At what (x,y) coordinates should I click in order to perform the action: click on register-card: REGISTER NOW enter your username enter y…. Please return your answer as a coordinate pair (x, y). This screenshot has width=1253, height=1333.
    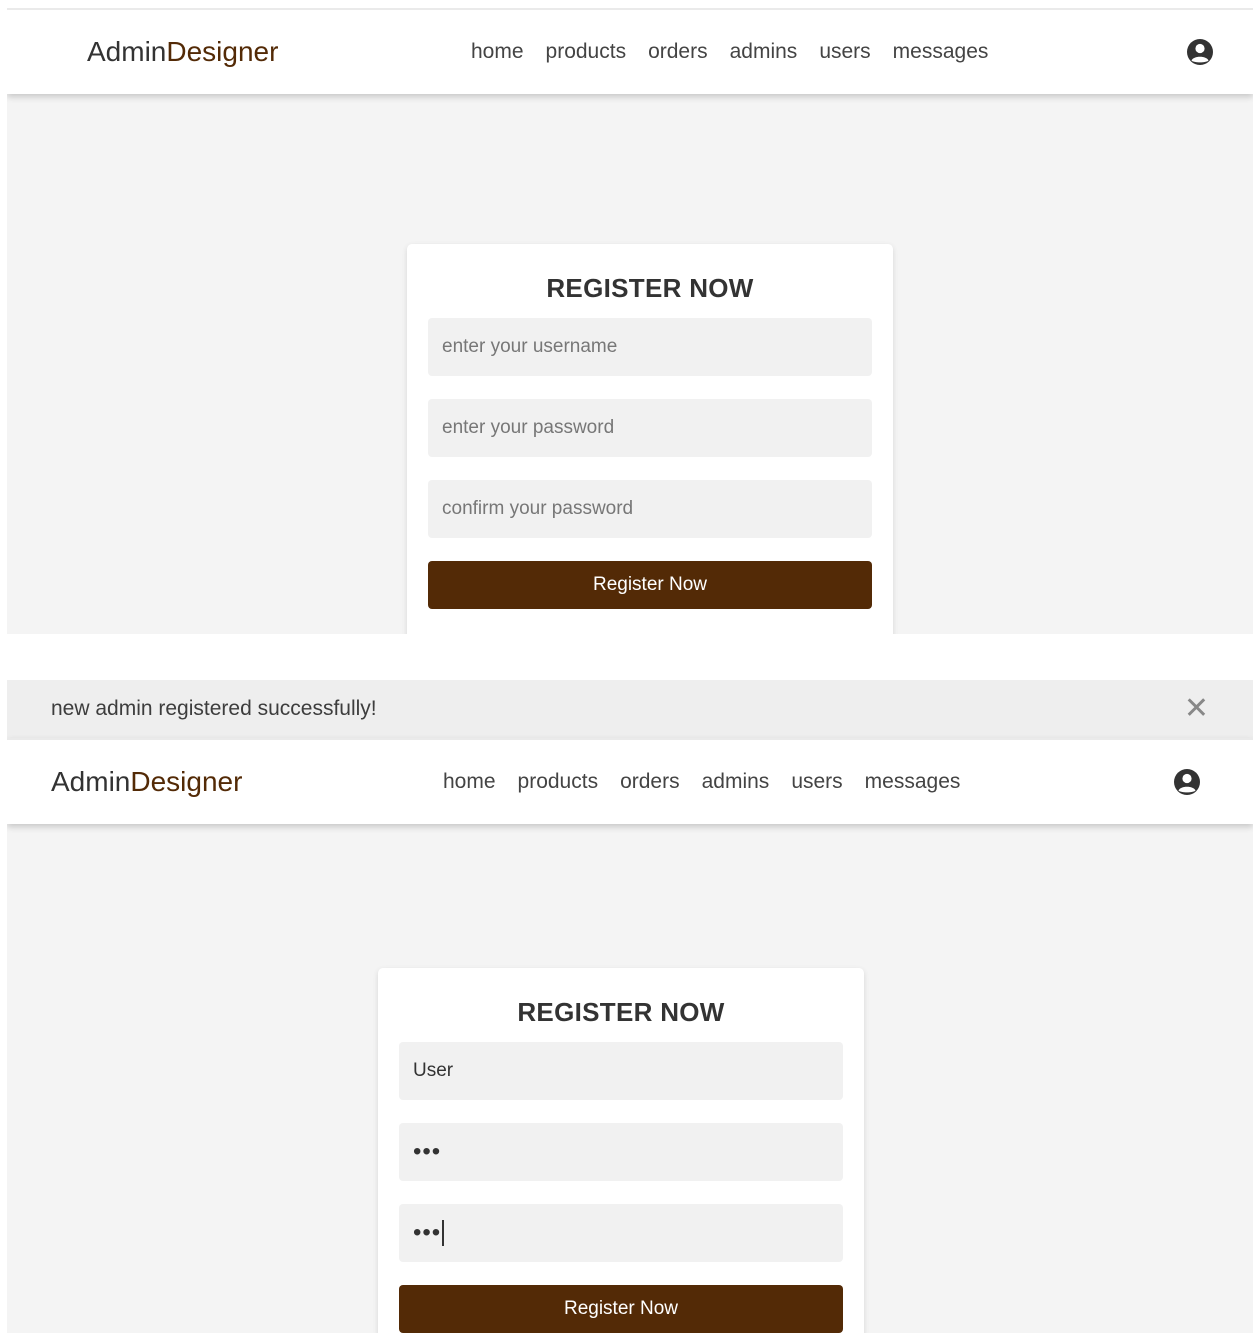
    Looking at the image, I should click on (650, 439).